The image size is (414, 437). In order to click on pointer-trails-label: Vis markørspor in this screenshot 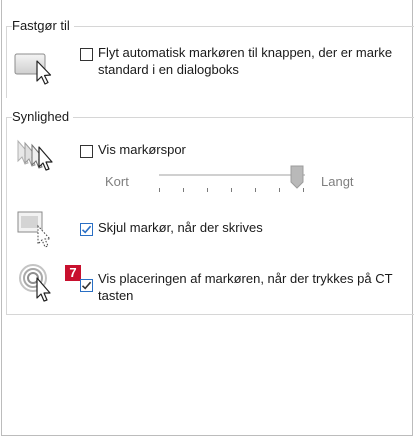, I will do `click(142, 149)`.